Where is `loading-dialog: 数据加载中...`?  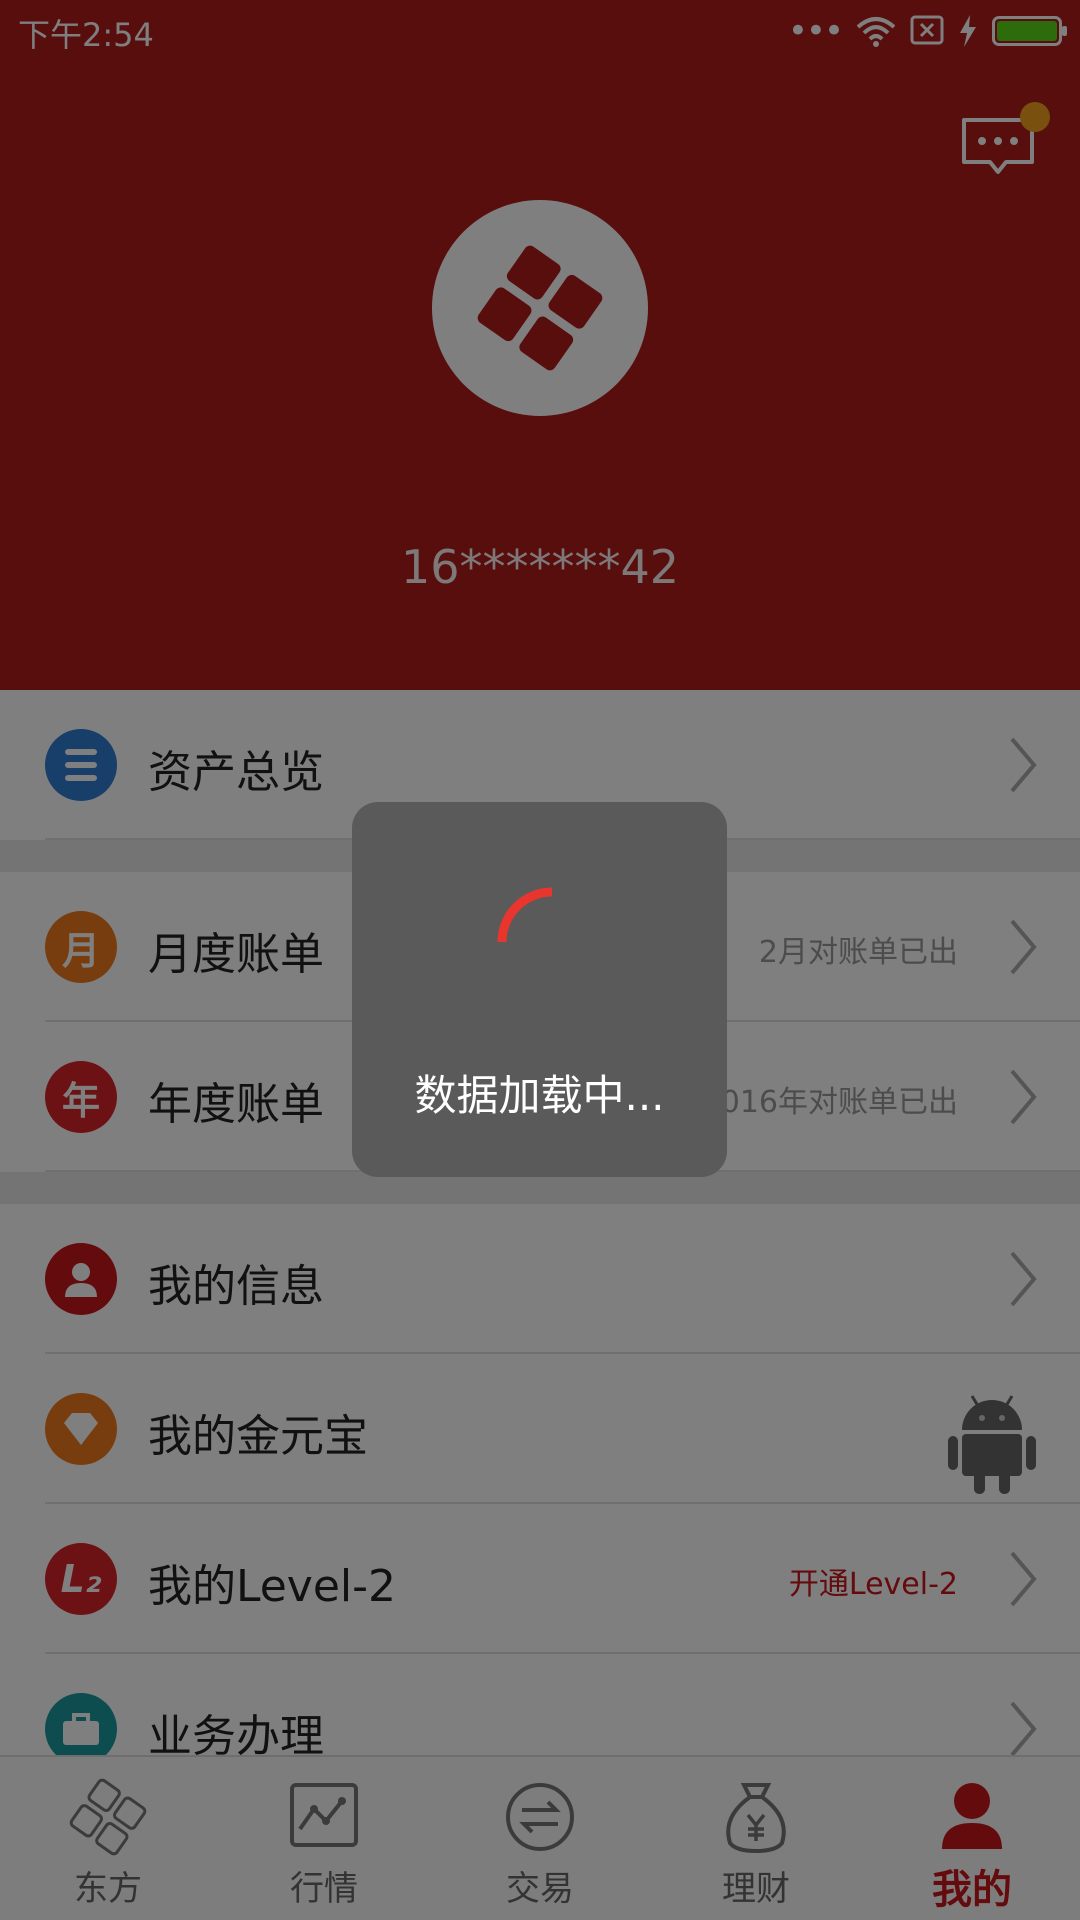 loading-dialog: 数据加载中... is located at coordinates (539, 989).